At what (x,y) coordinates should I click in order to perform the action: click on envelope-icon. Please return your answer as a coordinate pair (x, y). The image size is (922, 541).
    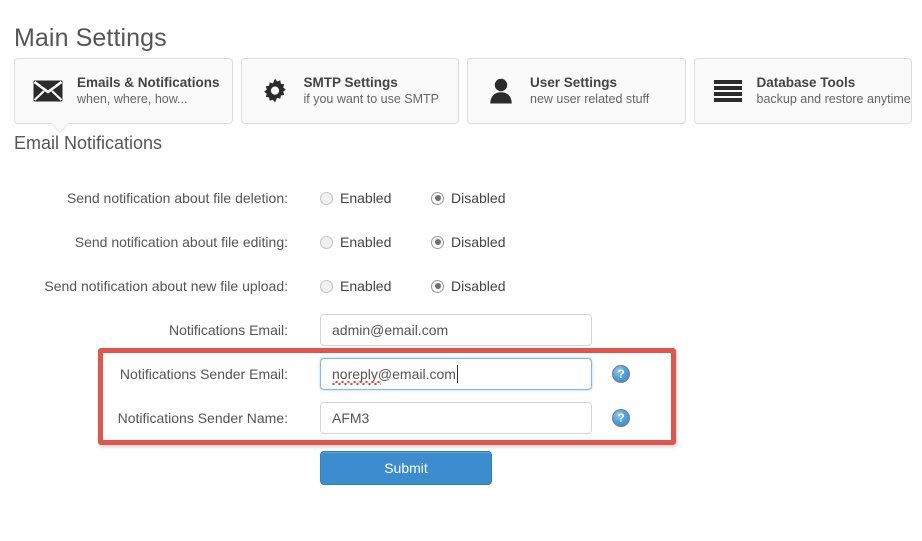
    Looking at the image, I should click on (48, 91).